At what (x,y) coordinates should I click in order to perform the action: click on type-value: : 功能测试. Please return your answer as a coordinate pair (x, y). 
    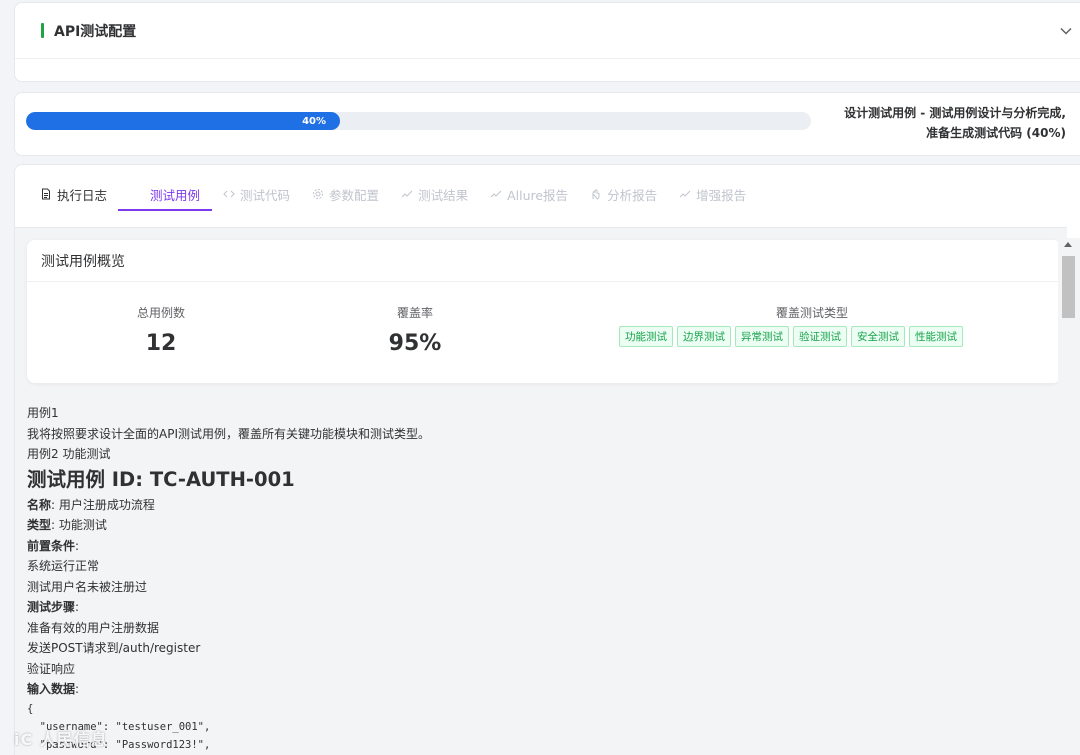
    Looking at the image, I should click on (79, 525).